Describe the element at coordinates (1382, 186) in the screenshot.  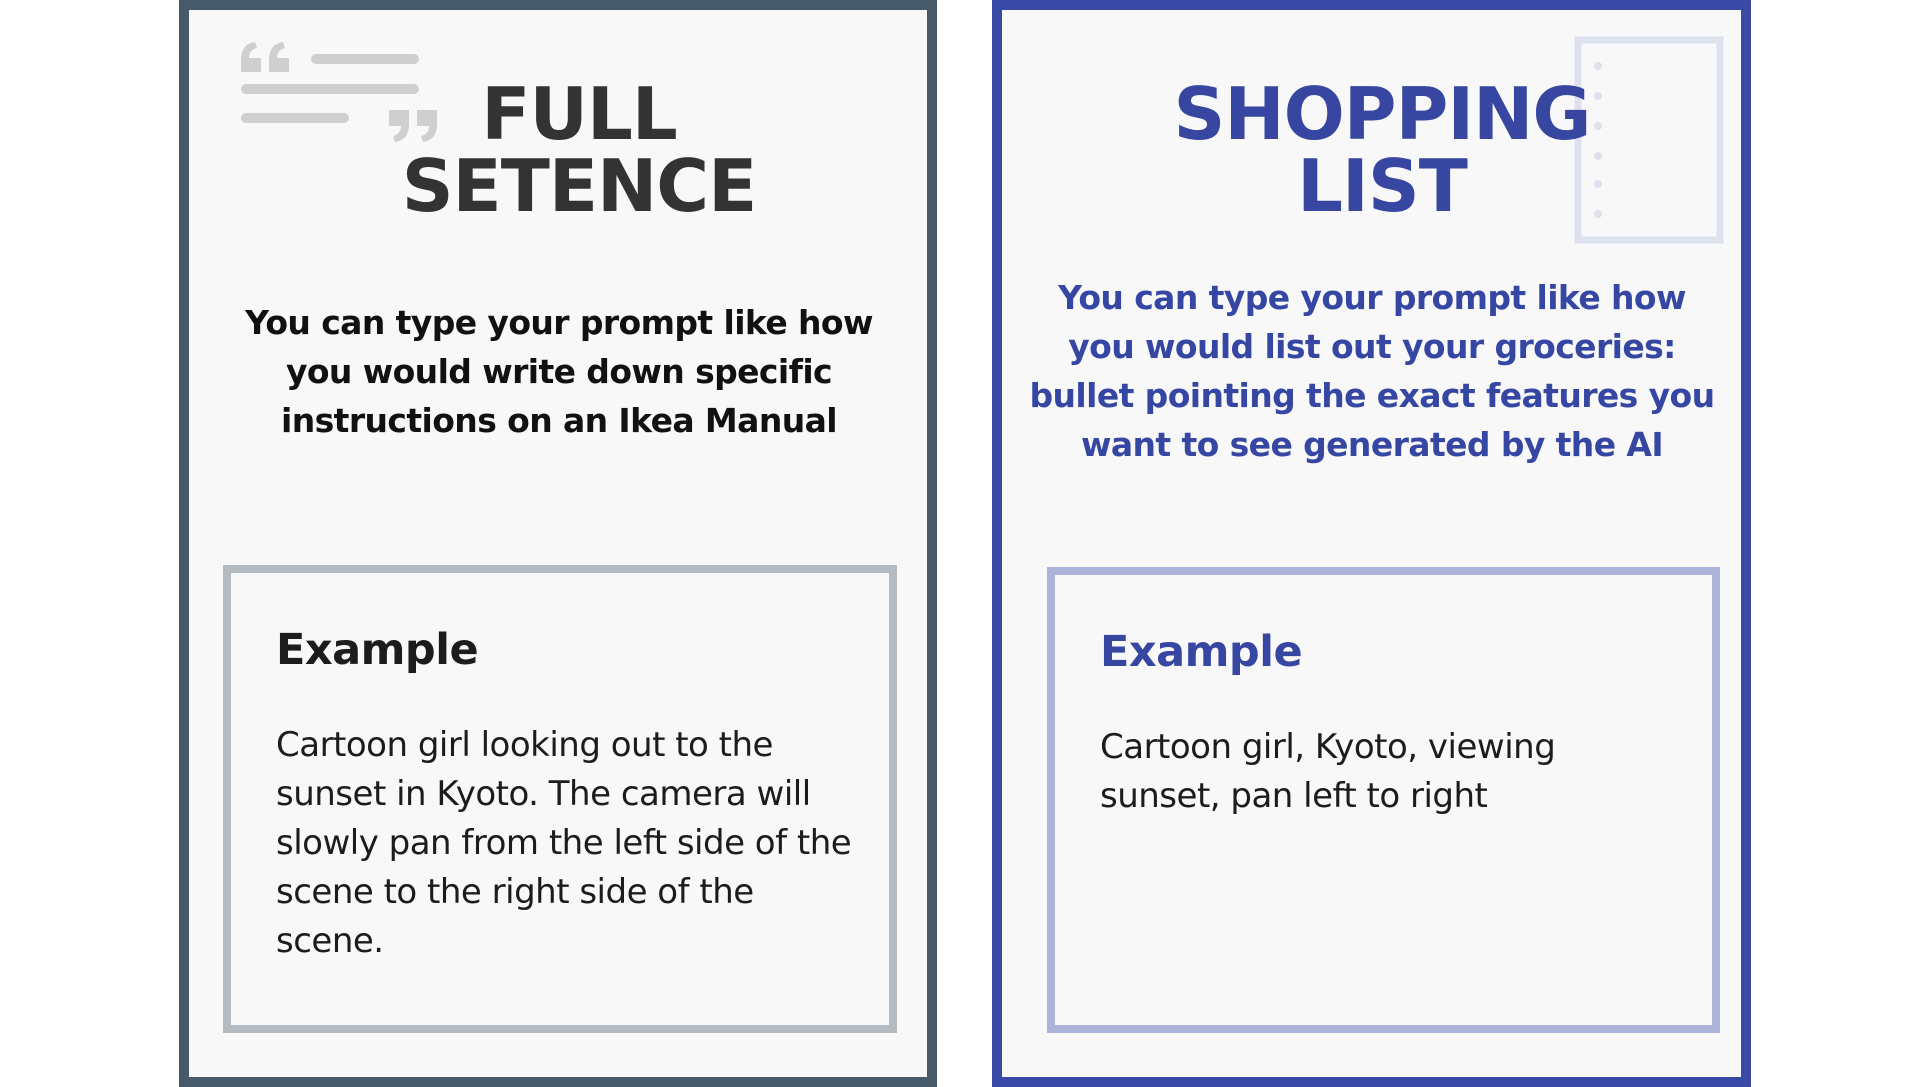
I see `title-line-2: LIST` at that location.